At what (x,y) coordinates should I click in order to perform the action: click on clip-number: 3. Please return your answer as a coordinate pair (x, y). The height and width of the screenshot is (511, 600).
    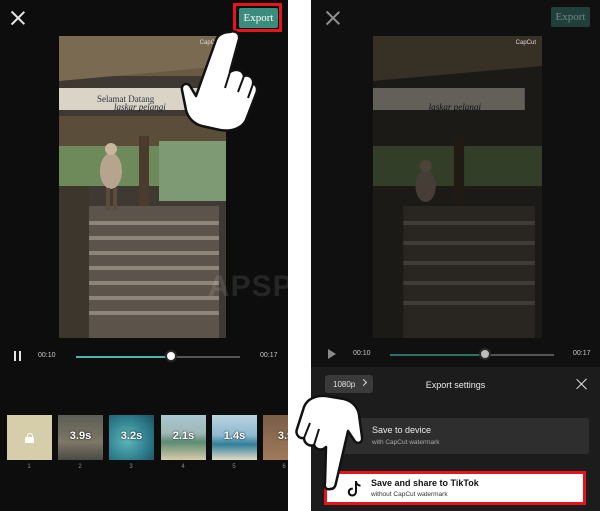
    Looking at the image, I should click on (131, 467).